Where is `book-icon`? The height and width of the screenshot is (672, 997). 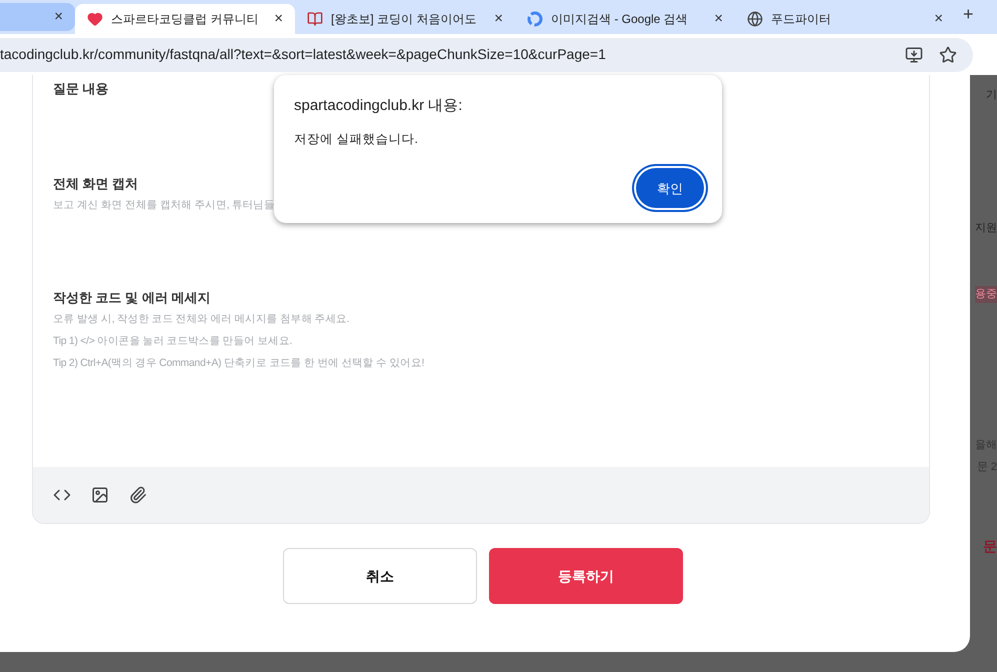 book-icon is located at coordinates (315, 19).